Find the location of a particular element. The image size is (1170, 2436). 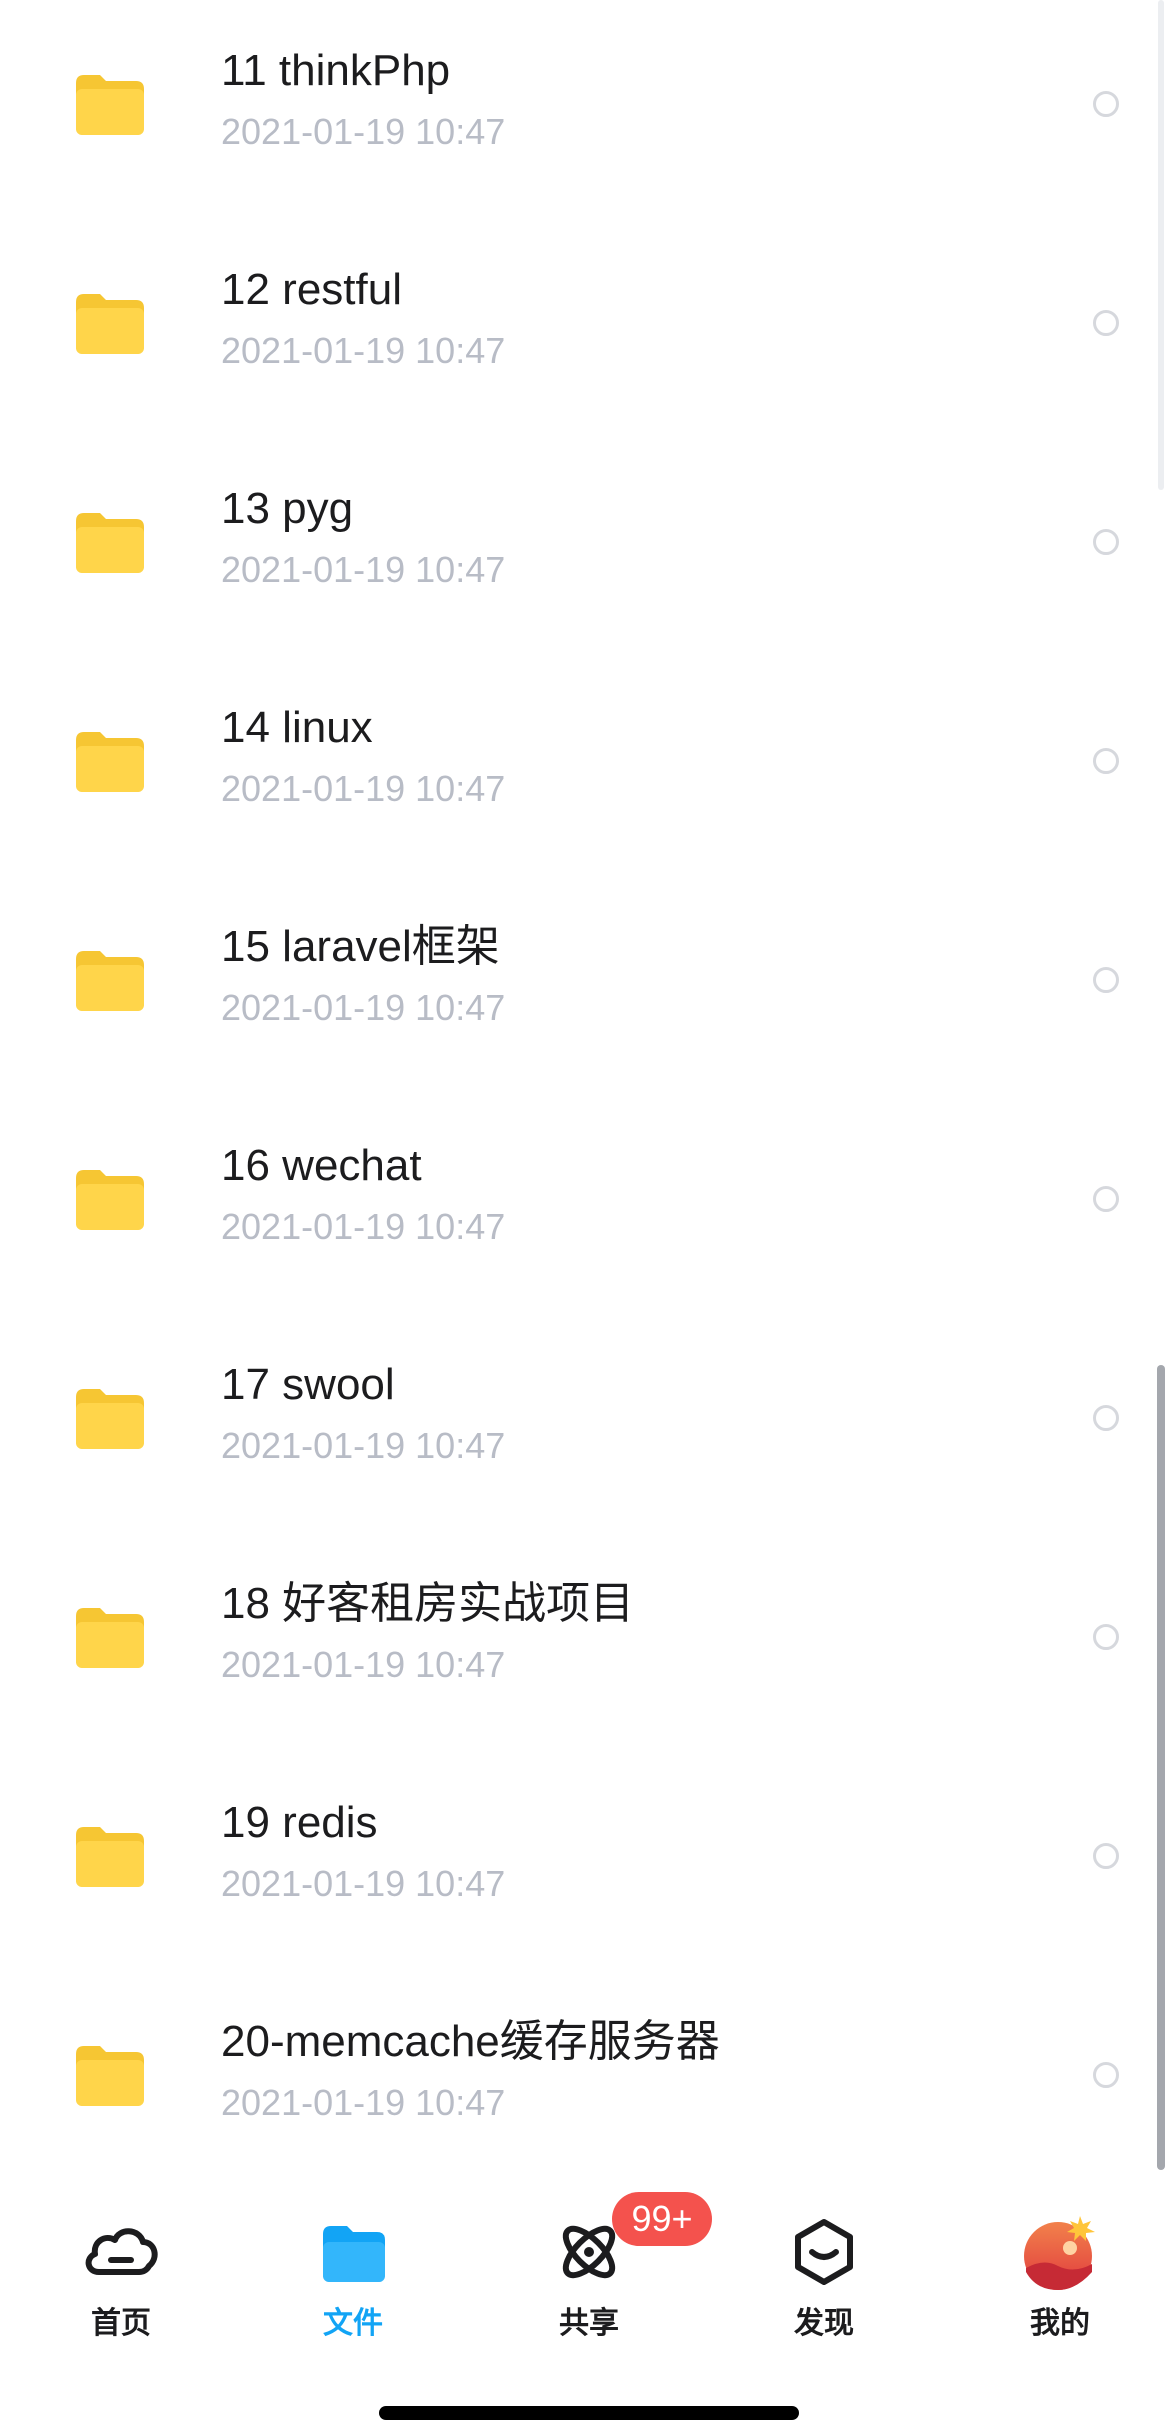

file-name: 19 redis is located at coordinates (299, 1822).